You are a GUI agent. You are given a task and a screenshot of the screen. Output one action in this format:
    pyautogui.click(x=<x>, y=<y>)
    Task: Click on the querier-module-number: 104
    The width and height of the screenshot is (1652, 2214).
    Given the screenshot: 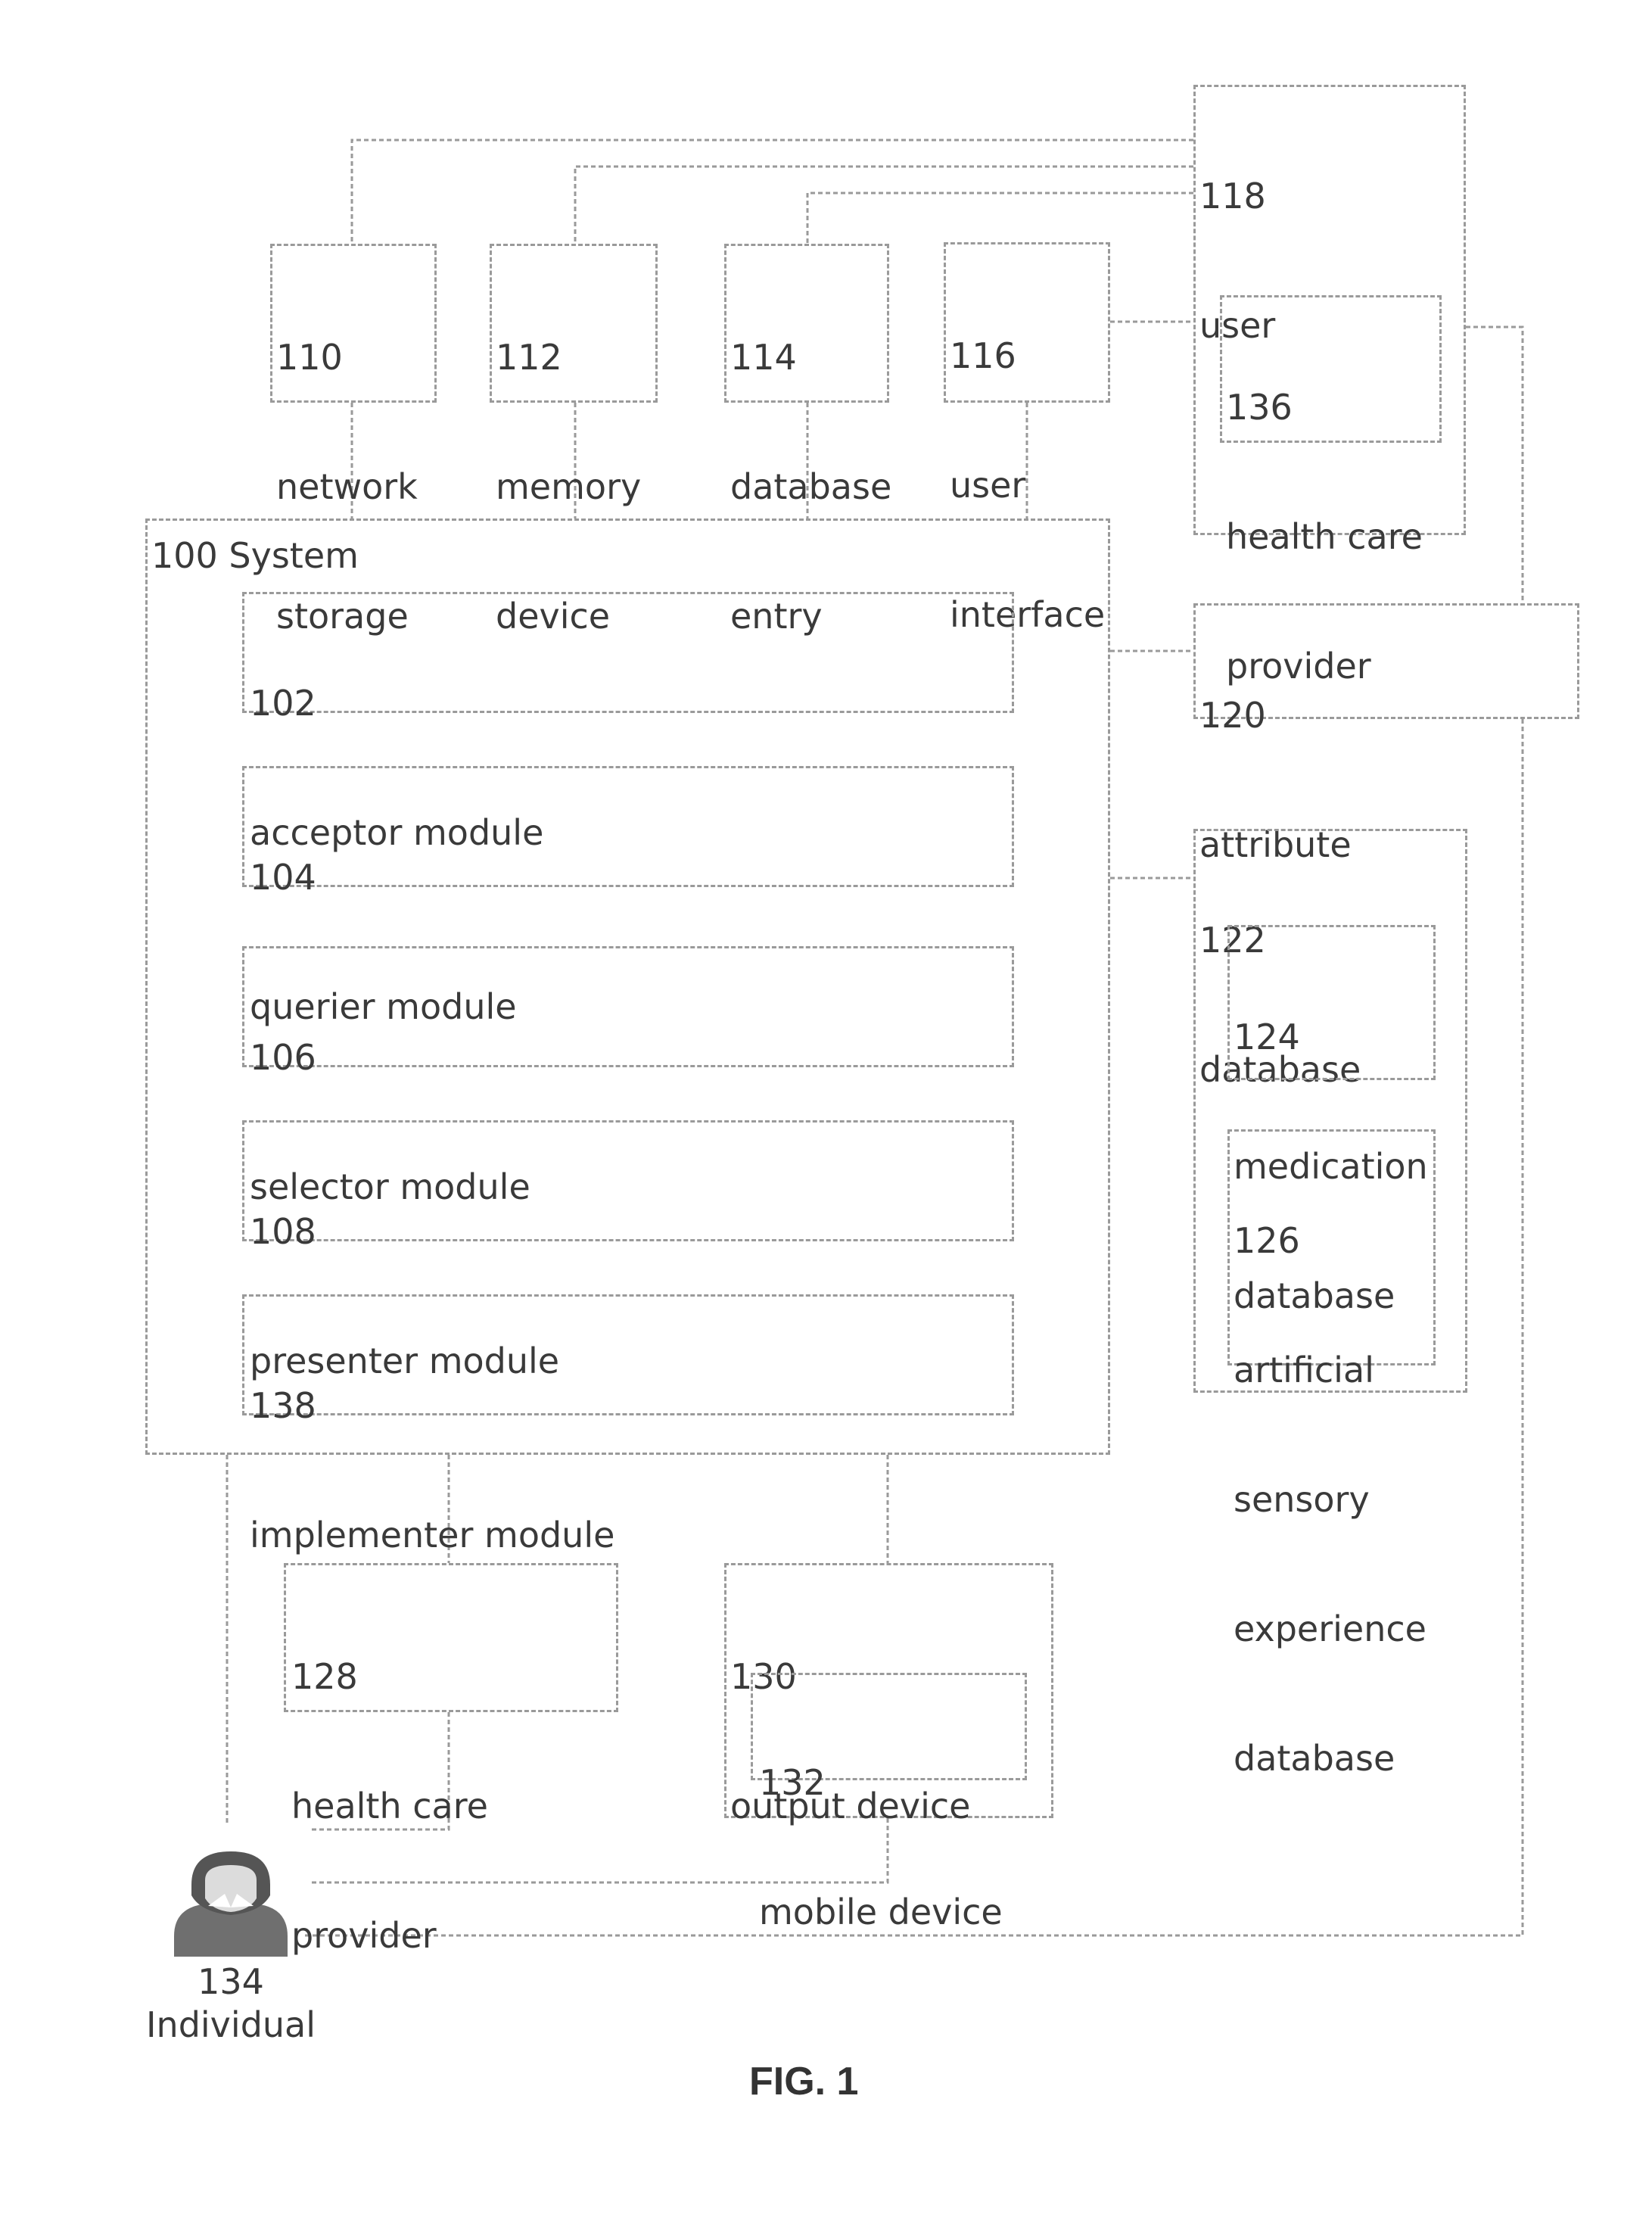 What is the action you would take?
    pyautogui.click(x=383, y=877)
    